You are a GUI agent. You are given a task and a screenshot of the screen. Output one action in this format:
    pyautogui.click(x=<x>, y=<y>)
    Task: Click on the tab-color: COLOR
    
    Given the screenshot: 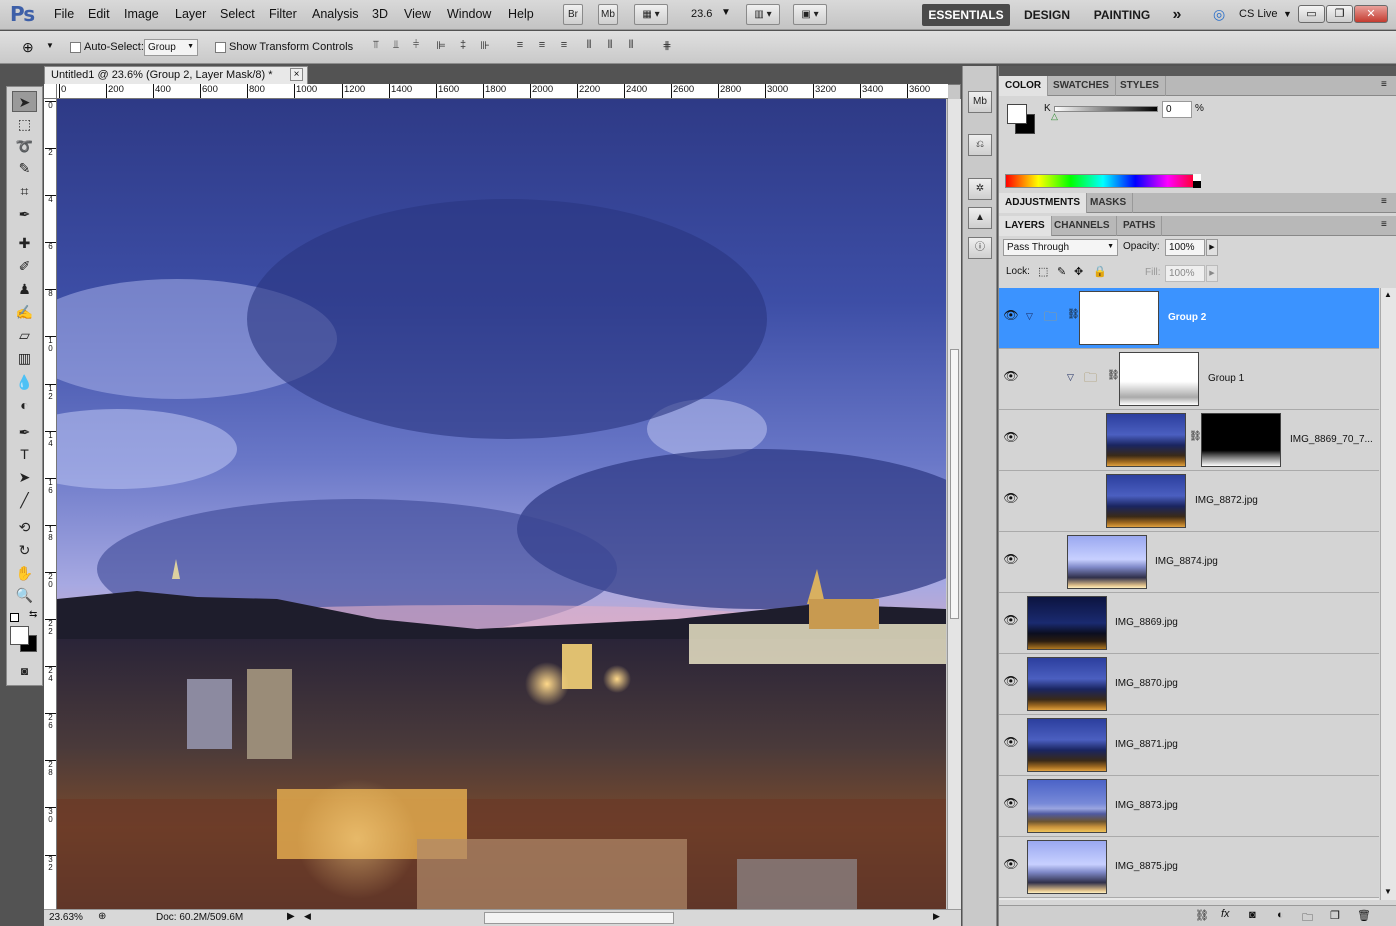 What is the action you would take?
    pyautogui.click(x=1024, y=86)
    